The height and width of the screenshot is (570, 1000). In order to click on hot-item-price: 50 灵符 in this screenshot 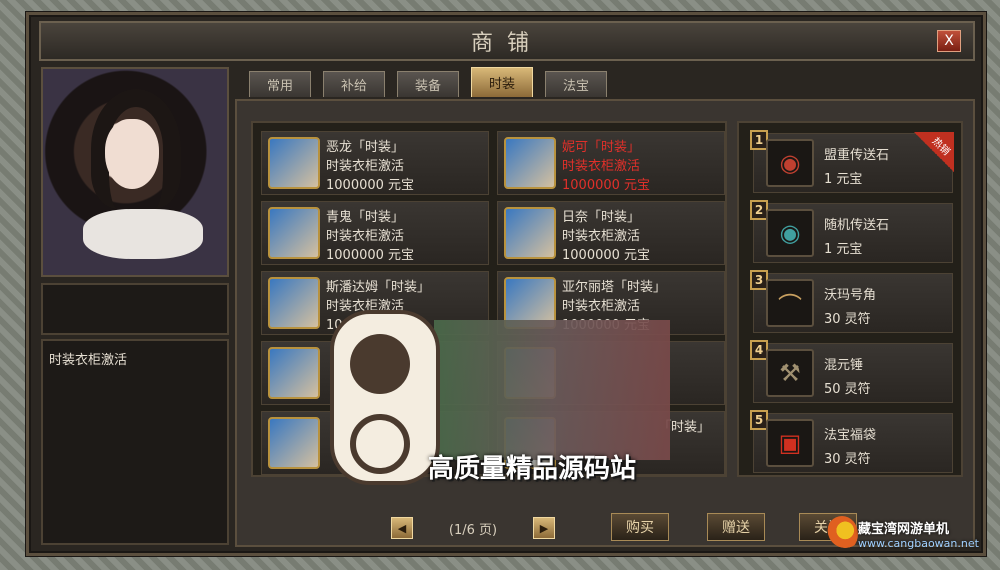, I will do `click(847, 389)`.